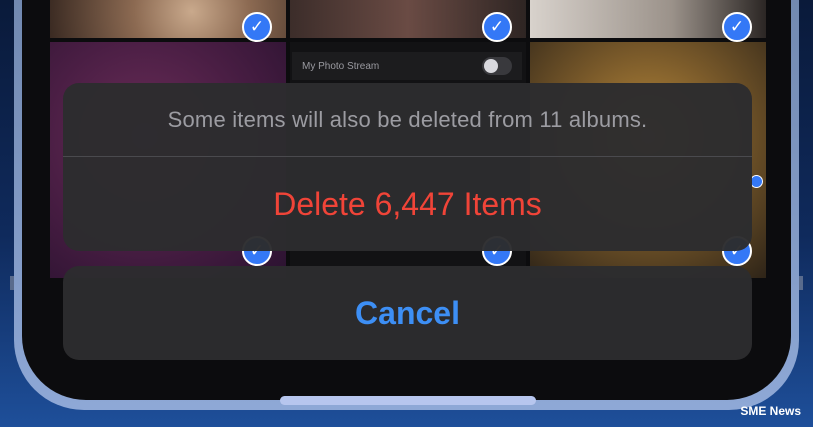 The image size is (813, 427). I want to click on home-indicator, so click(408, 400).